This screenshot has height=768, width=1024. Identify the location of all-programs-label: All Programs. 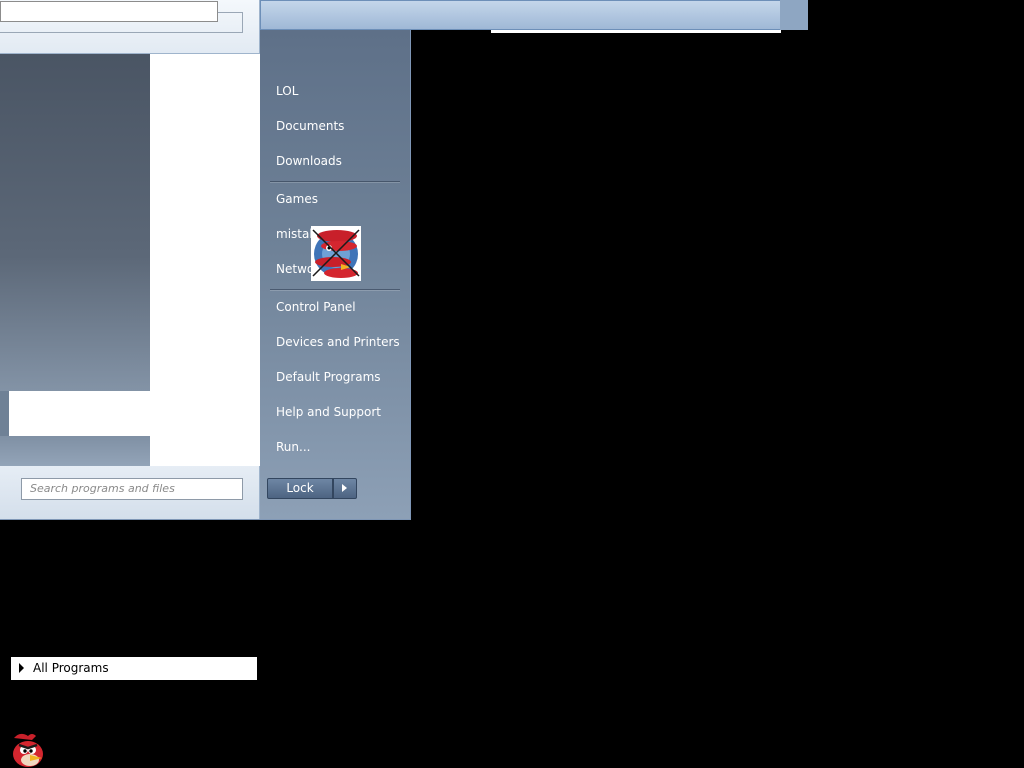
(71, 668).